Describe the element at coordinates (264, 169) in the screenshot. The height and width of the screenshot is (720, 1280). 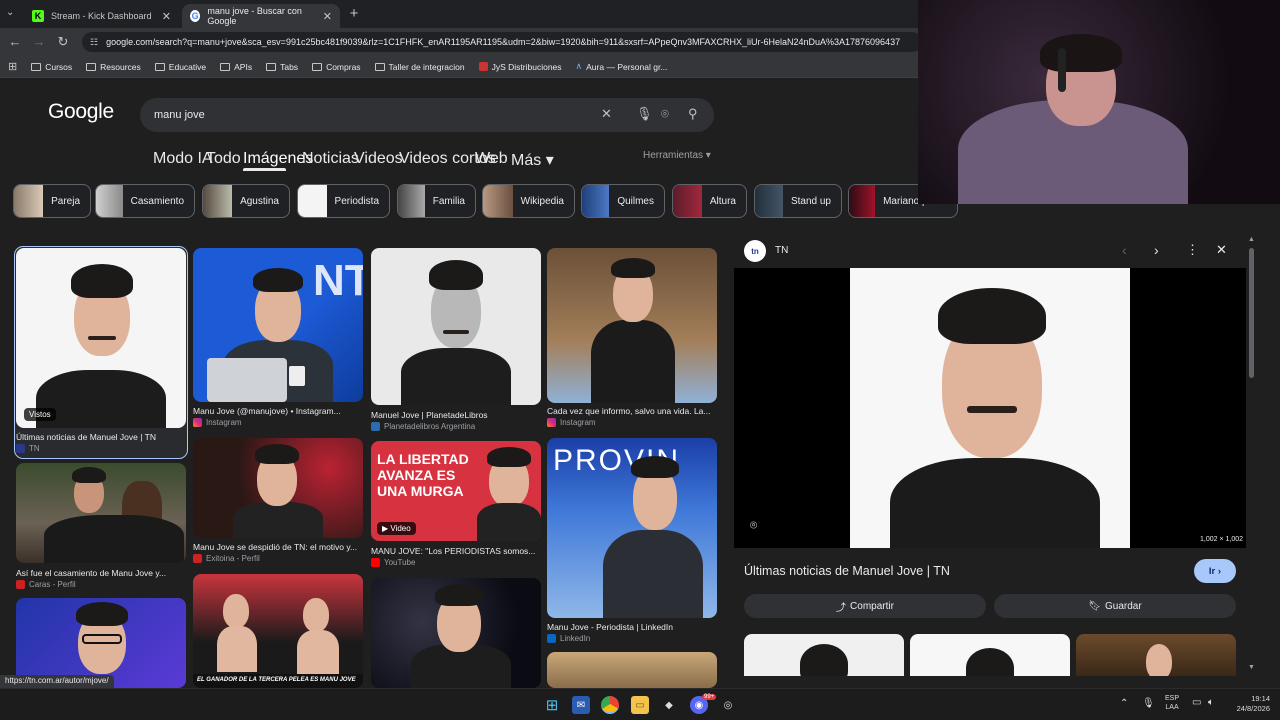
I see `active-tab-indicator` at that location.